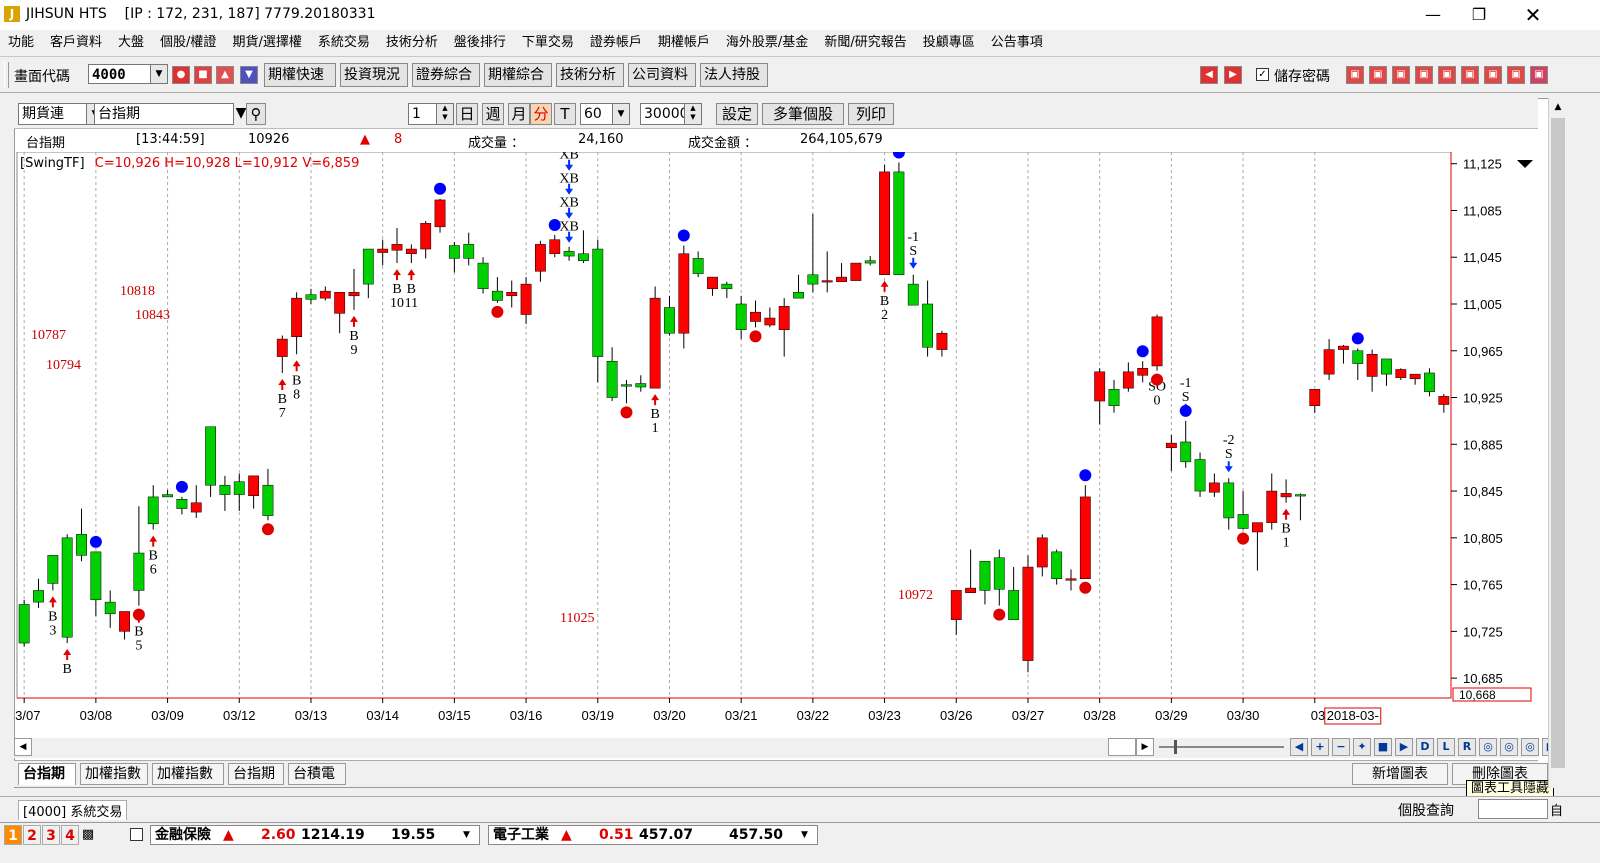  Describe the element at coordinates (803, 114) in the screenshot. I see `multi-stock-button: 多筆個股` at that location.